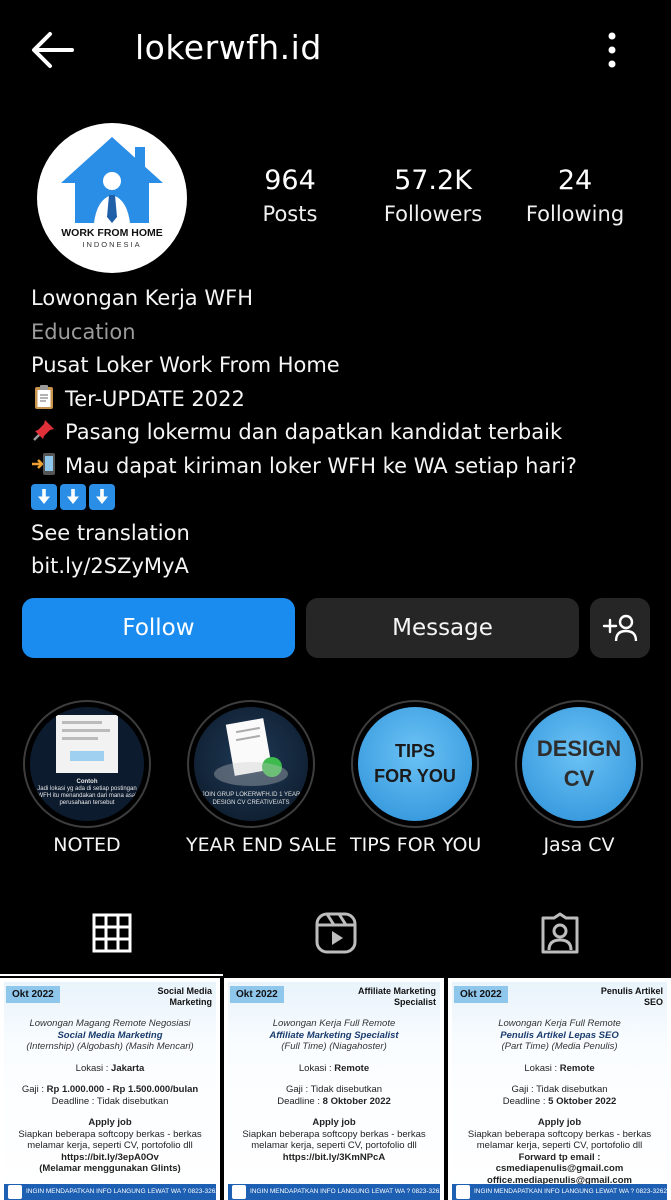  What do you see at coordinates (579, 845) in the screenshot?
I see `highlight-label: Jasa CV` at bounding box center [579, 845].